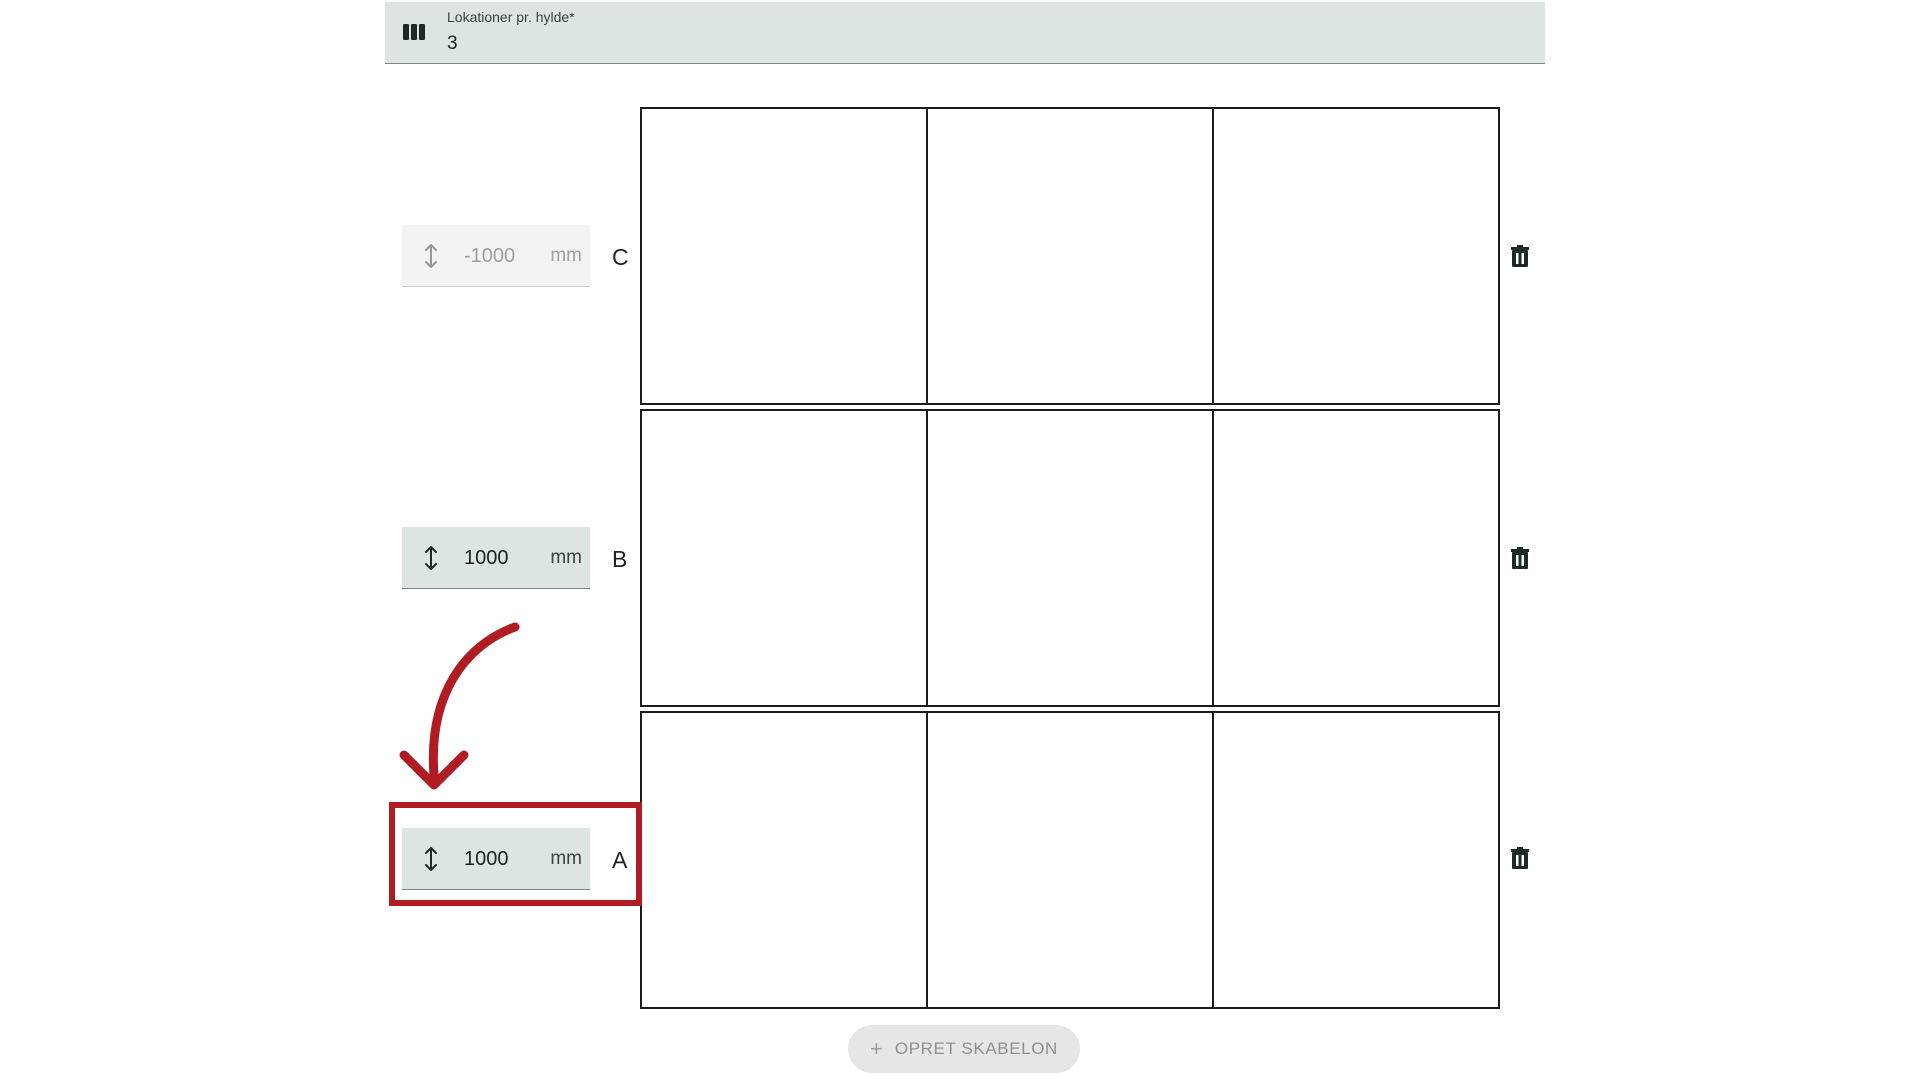 Image resolution: width=1920 pixels, height=1080 pixels. What do you see at coordinates (620, 559) in the screenshot?
I see `row-label-b: B` at bounding box center [620, 559].